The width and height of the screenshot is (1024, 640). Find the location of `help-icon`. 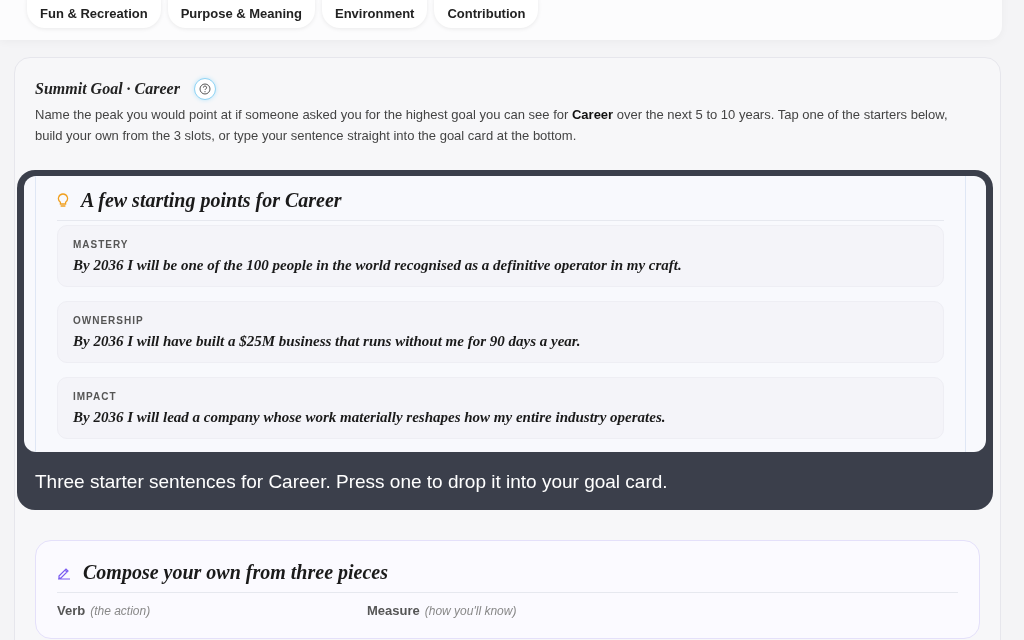

help-icon is located at coordinates (204, 89).